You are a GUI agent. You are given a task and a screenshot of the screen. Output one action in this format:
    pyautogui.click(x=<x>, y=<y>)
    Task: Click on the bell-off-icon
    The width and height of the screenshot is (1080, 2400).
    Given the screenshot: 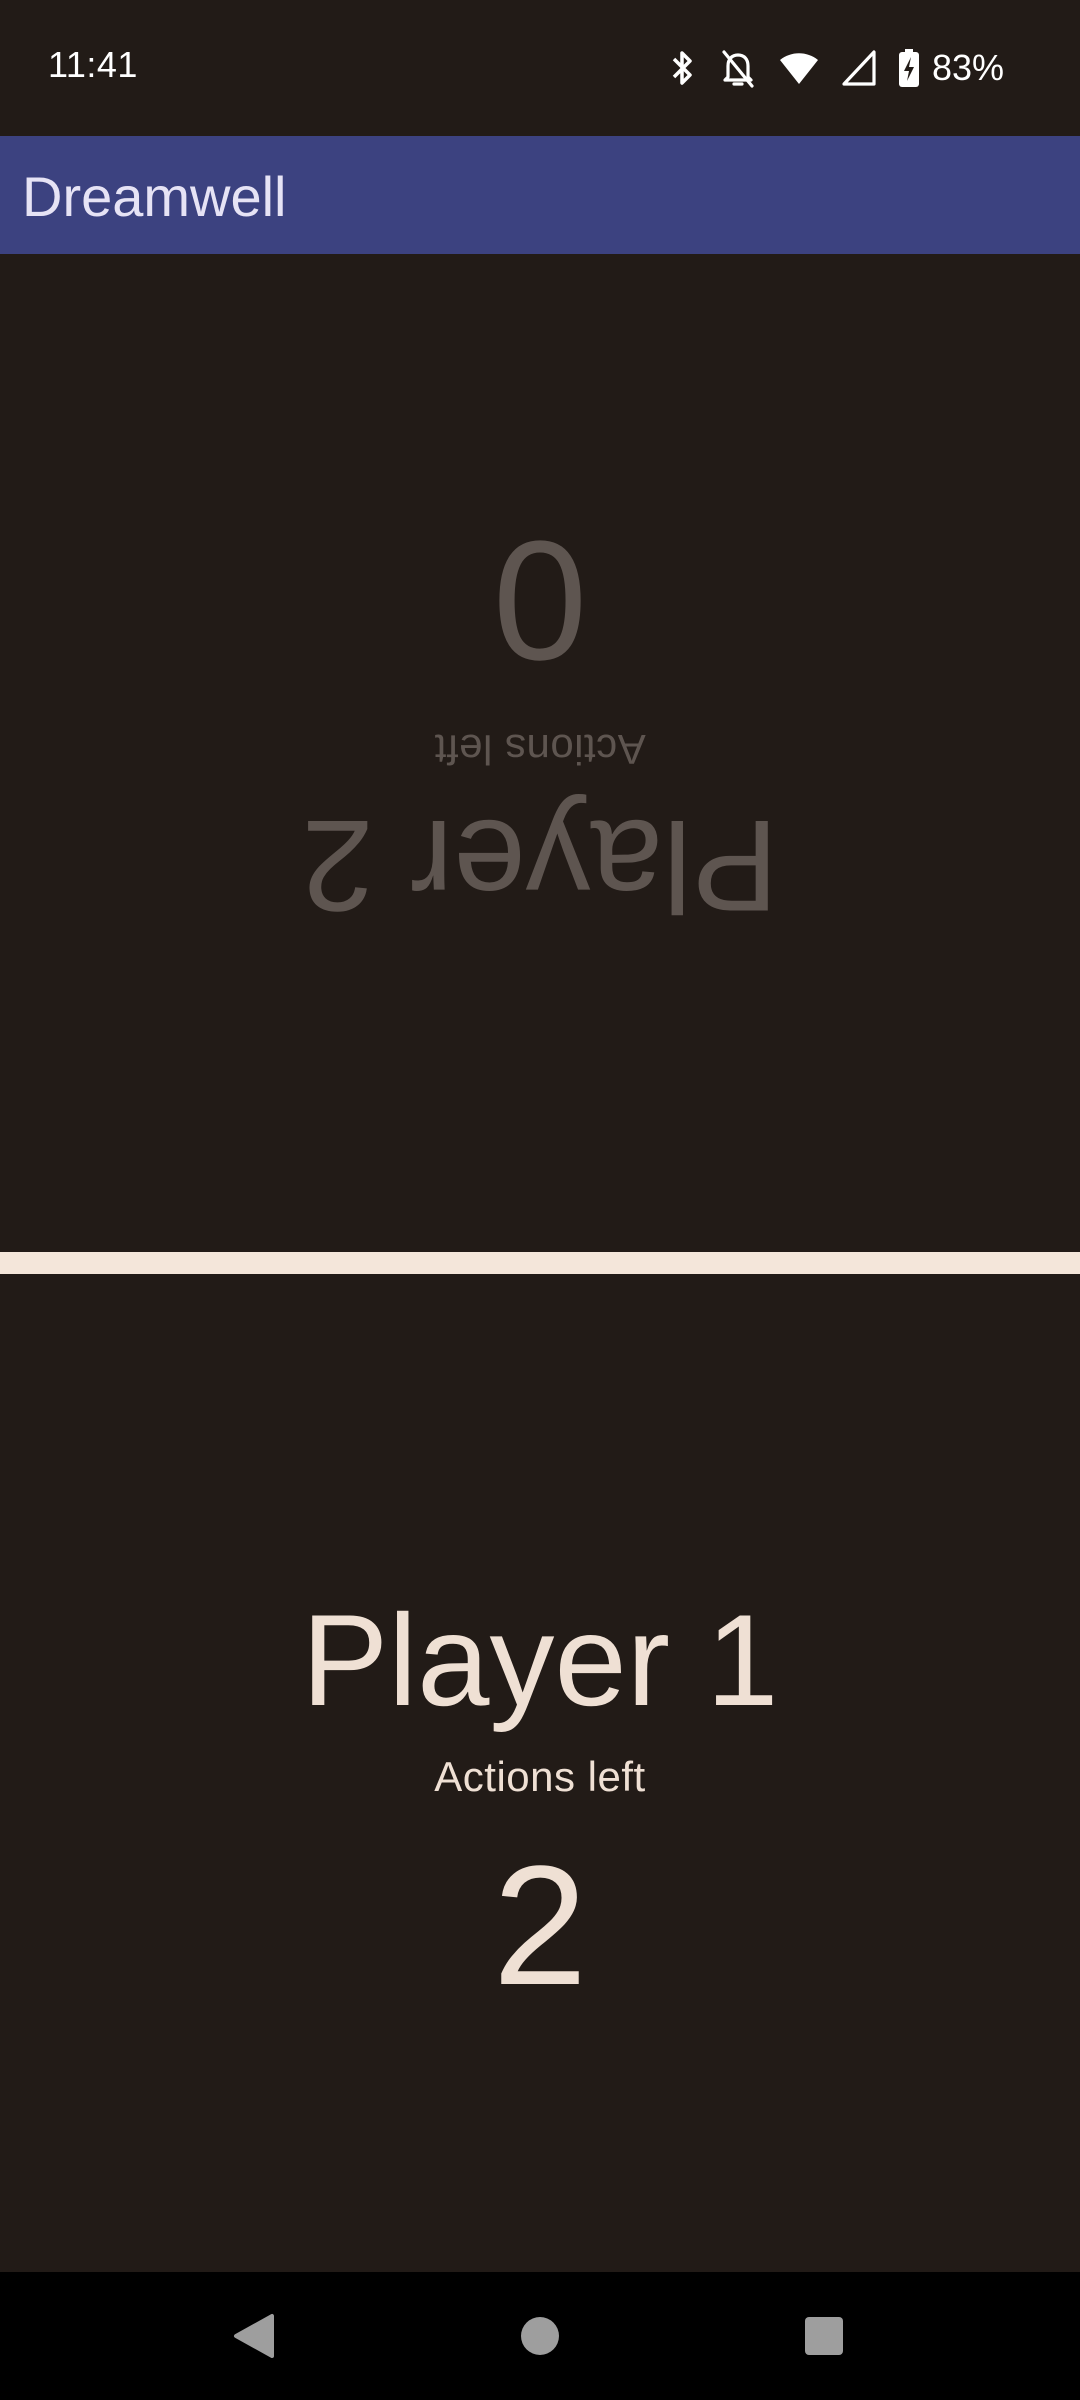 What is the action you would take?
    pyautogui.click(x=738, y=68)
    